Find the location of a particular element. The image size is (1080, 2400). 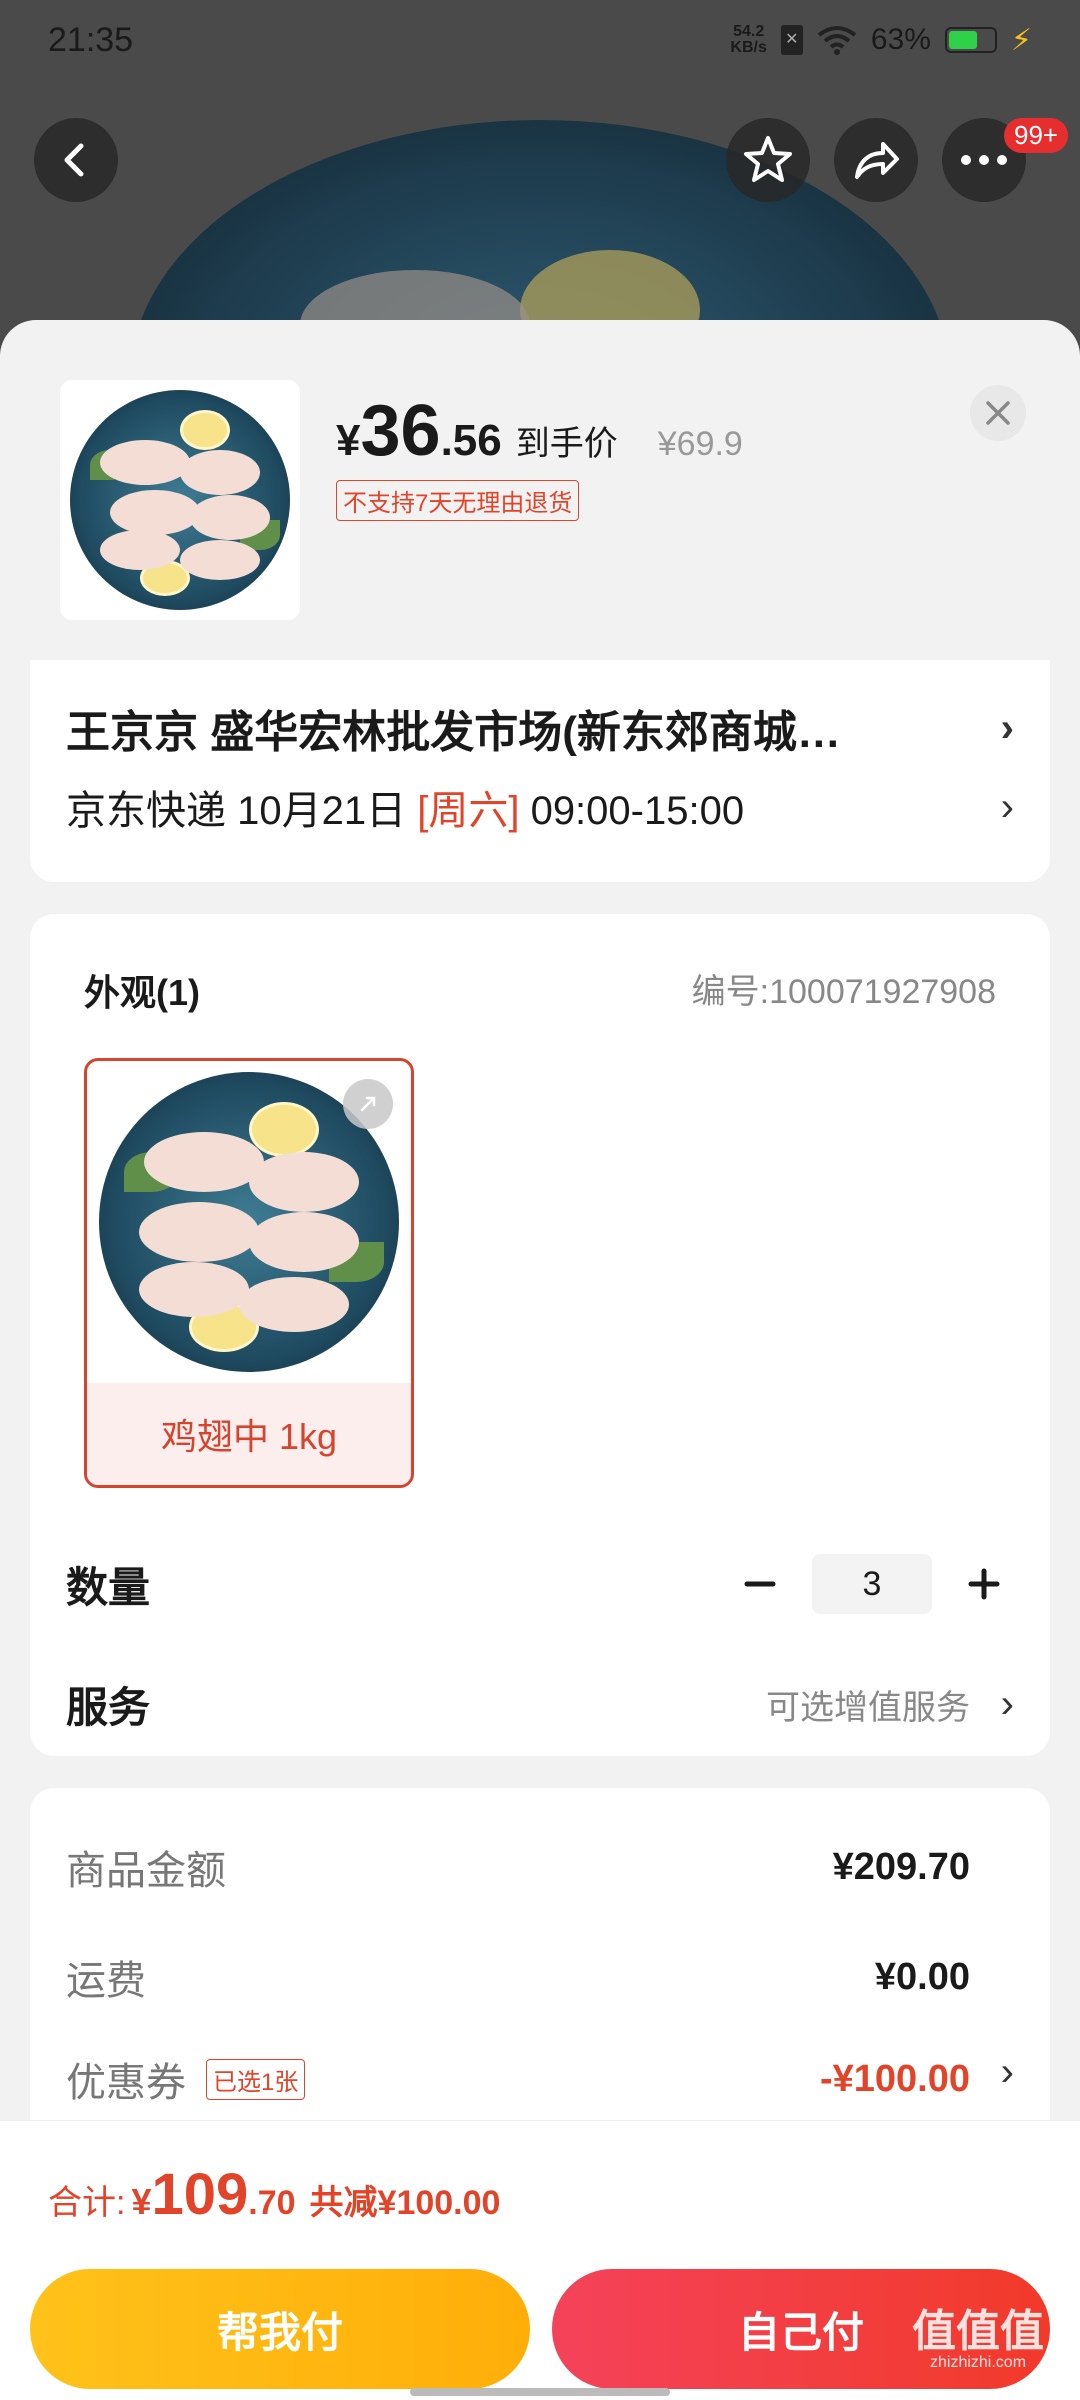

total-discount: 共减¥100.00 is located at coordinates (405, 2203).